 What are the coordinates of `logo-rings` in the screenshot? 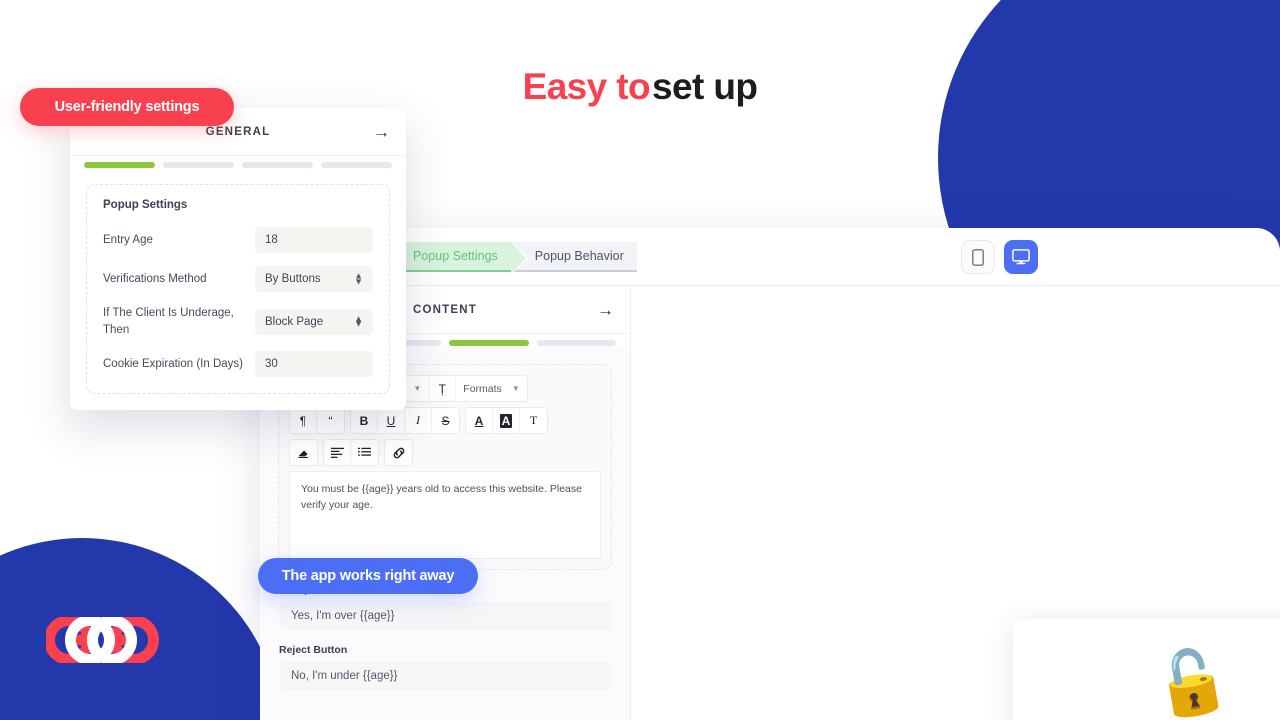 It's located at (101, 640).